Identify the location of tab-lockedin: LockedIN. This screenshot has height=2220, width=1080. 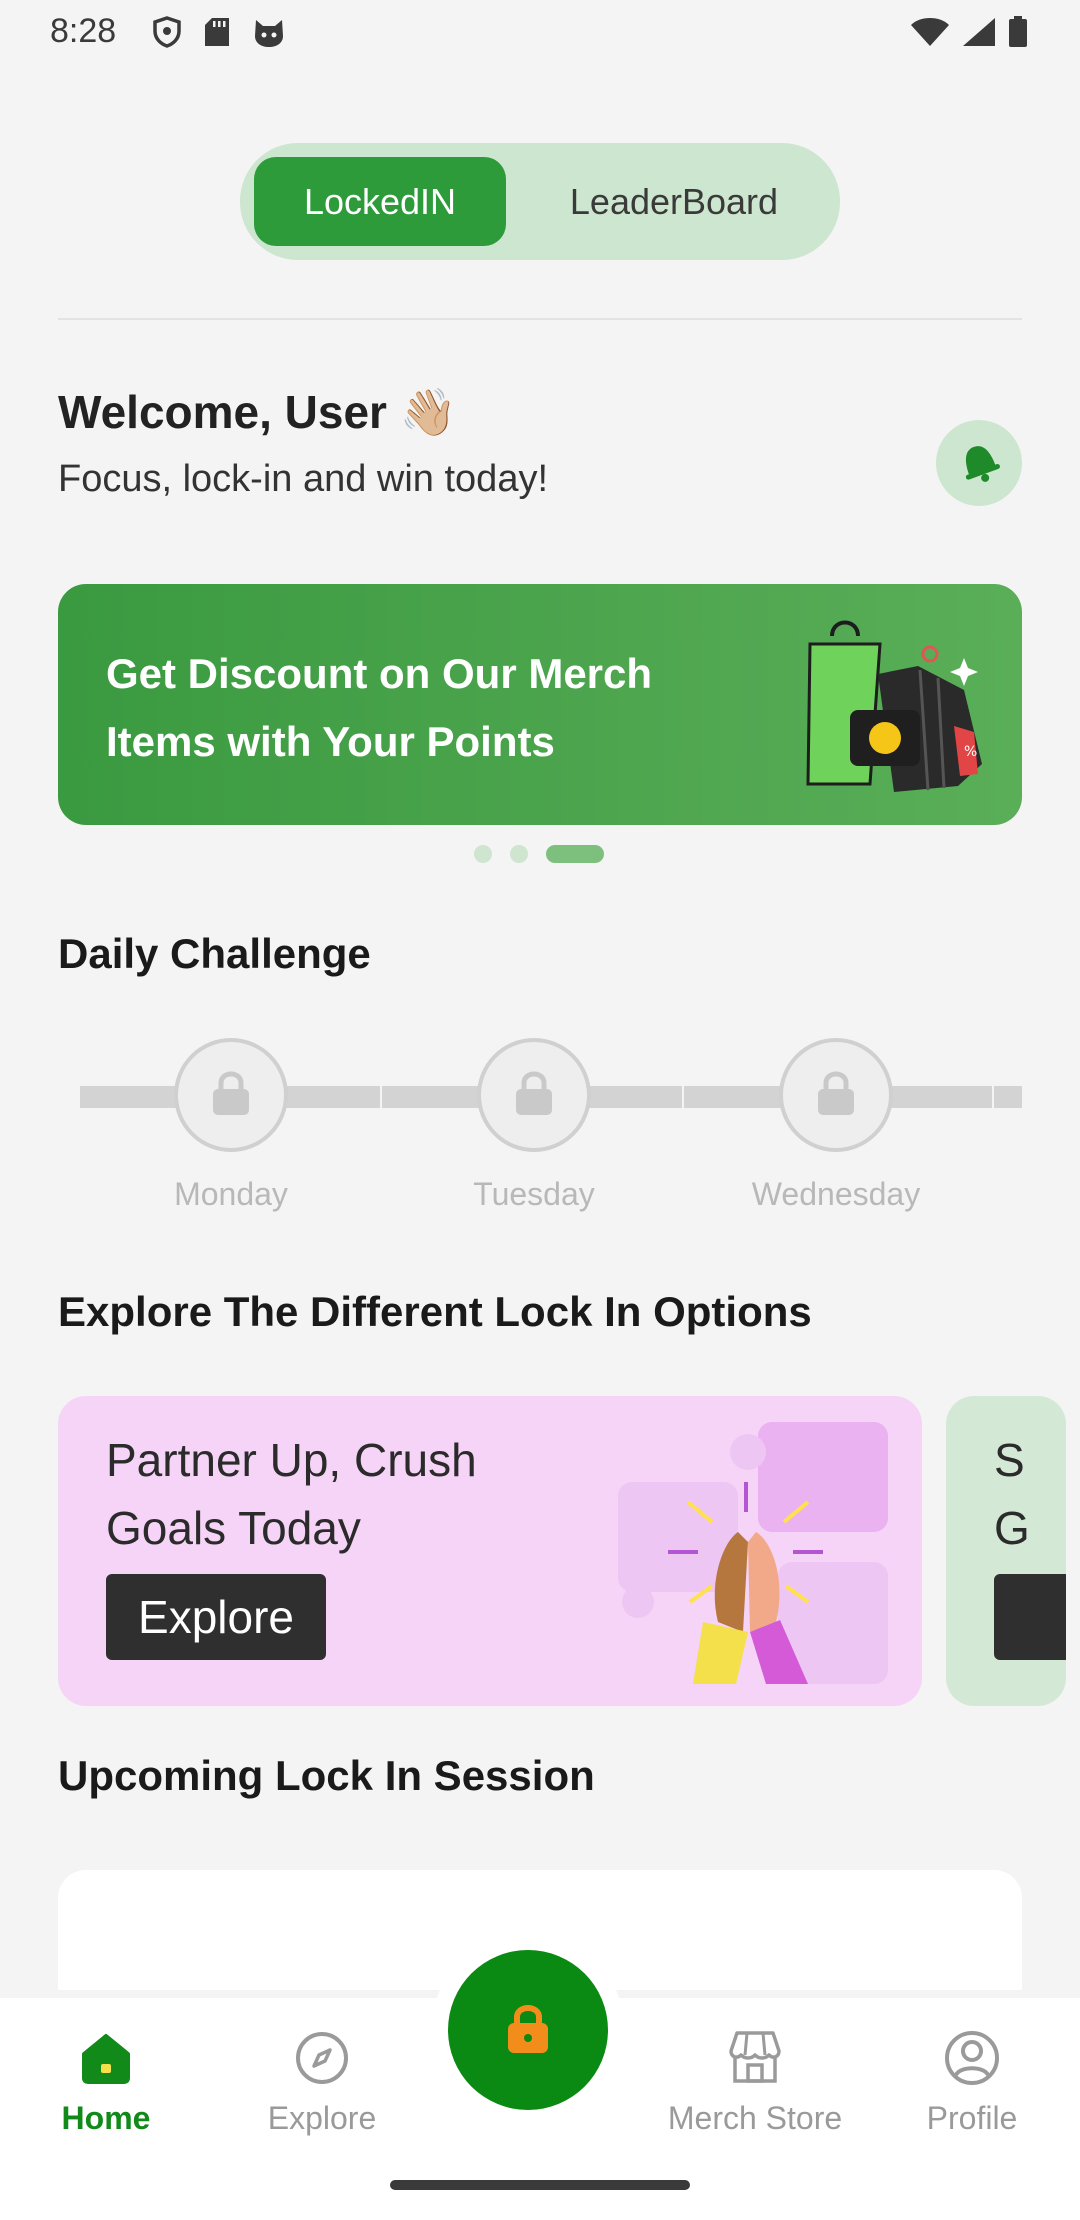
(380, 201).